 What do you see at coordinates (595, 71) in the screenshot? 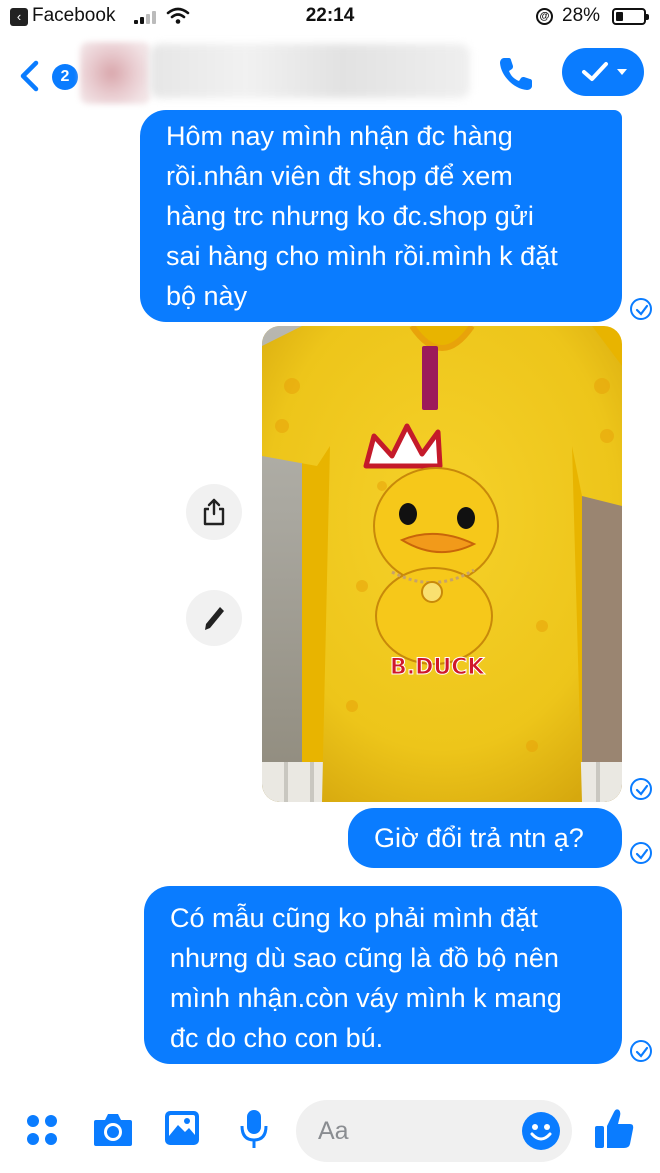
I see `checkmark-icon` at bounding box center [595, 71].